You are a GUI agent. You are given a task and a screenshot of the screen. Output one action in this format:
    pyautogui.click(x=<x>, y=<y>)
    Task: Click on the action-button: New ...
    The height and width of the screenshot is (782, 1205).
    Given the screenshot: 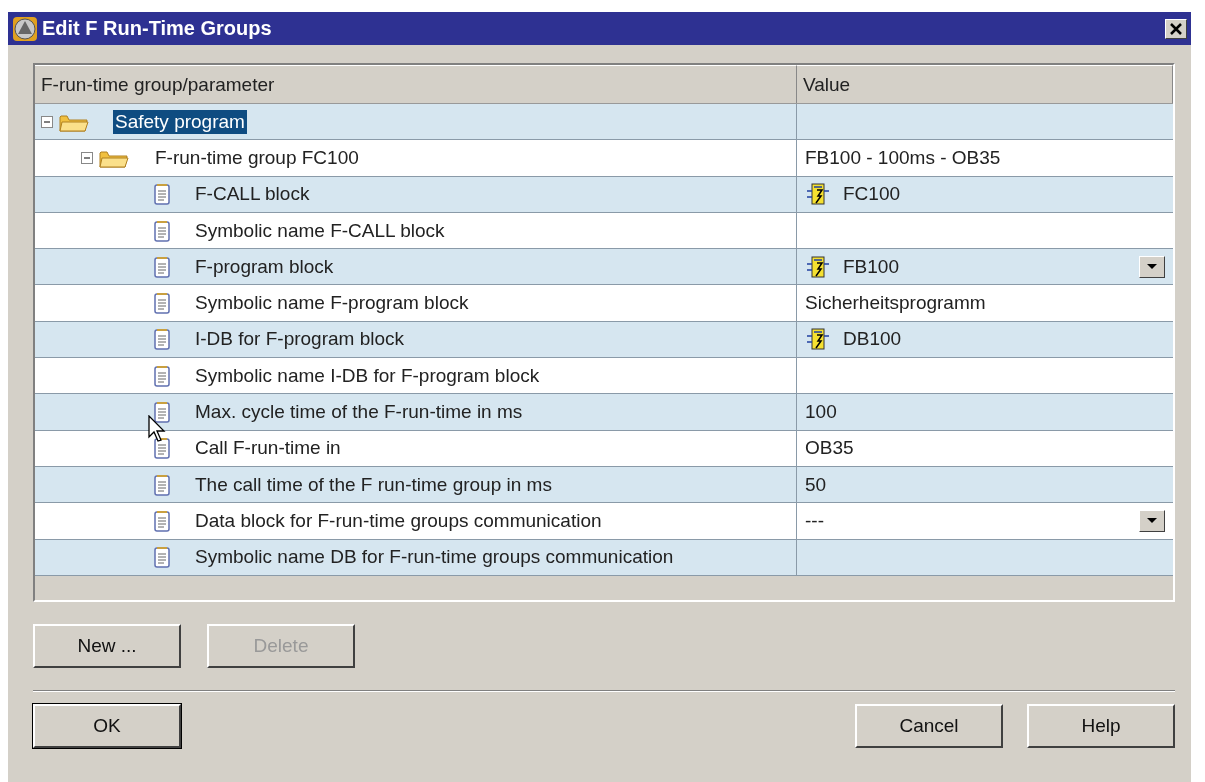 What is the action you would take?
    pyautogui.click(x=107, y=646)
    